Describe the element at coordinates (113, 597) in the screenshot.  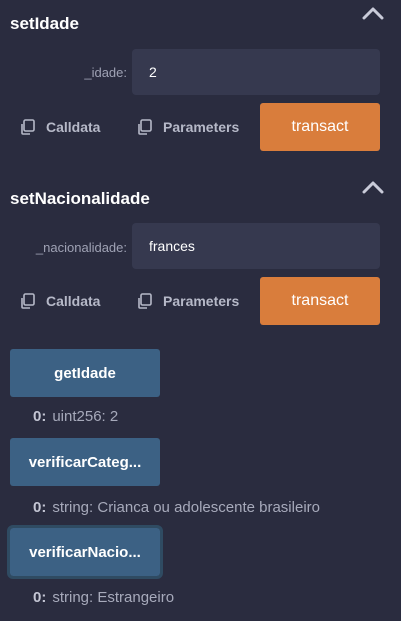
I see `result-value: string: Estrangeiro` at that location.